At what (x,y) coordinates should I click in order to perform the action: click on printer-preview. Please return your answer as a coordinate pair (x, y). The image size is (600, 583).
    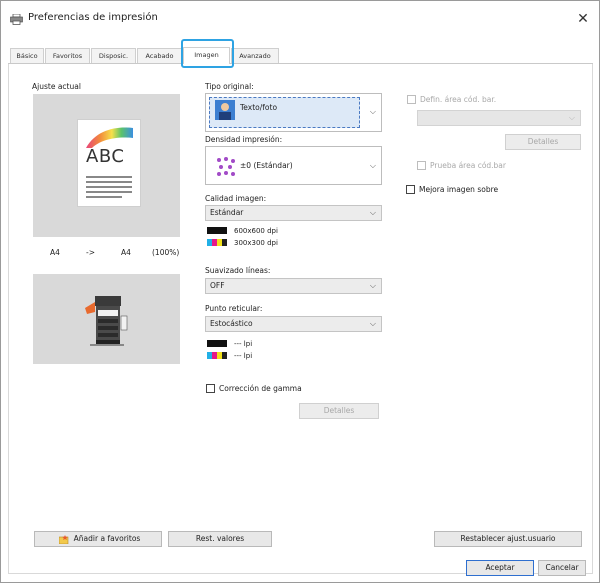
    Looking at the image, I should click on (106, 319).